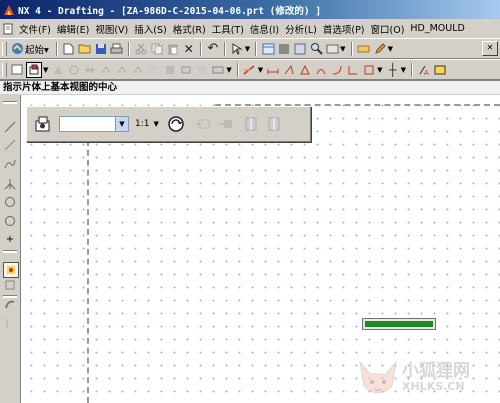 The height and width of the screenshot is (403, 500). Describe the element at coordinates (176, 124) in the screenshot. I see `view-style-icon` at that location.